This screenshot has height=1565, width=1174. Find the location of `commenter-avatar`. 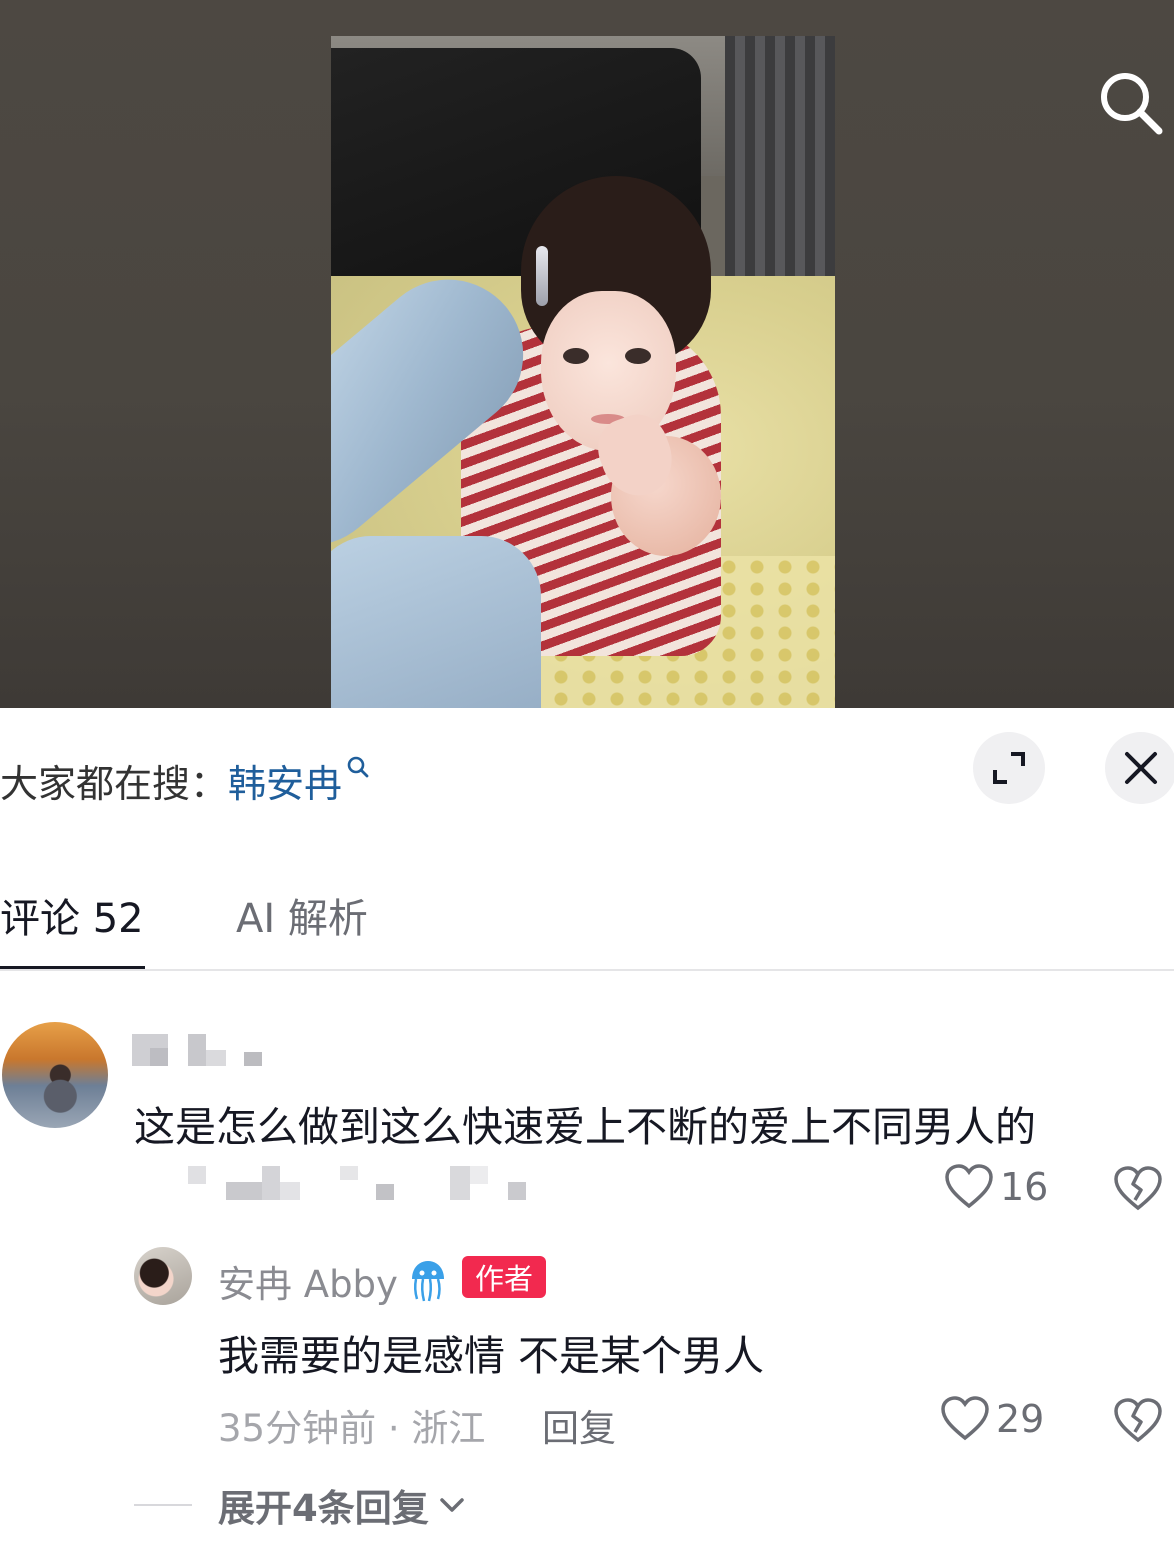

commenter-avatar is located at coordinates (55, 1075).